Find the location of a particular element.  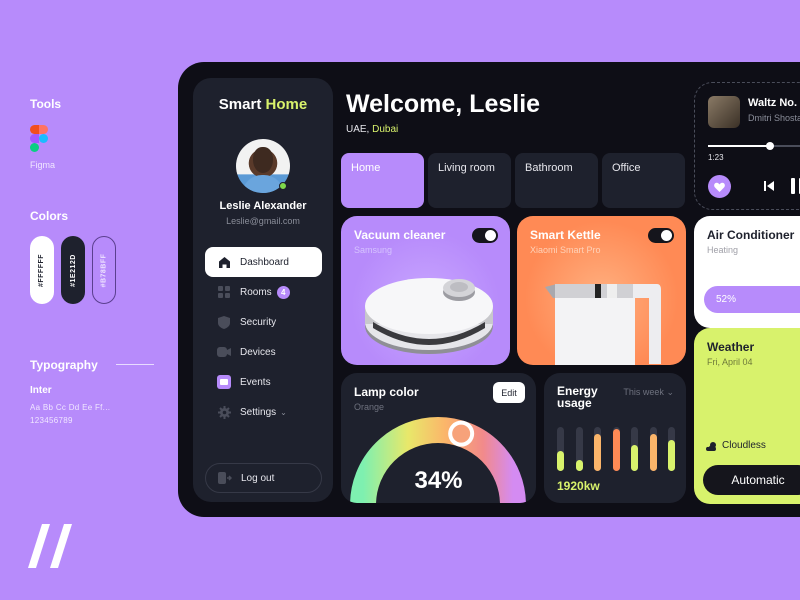

font-name: Inter is located at coordinates (41, 390).